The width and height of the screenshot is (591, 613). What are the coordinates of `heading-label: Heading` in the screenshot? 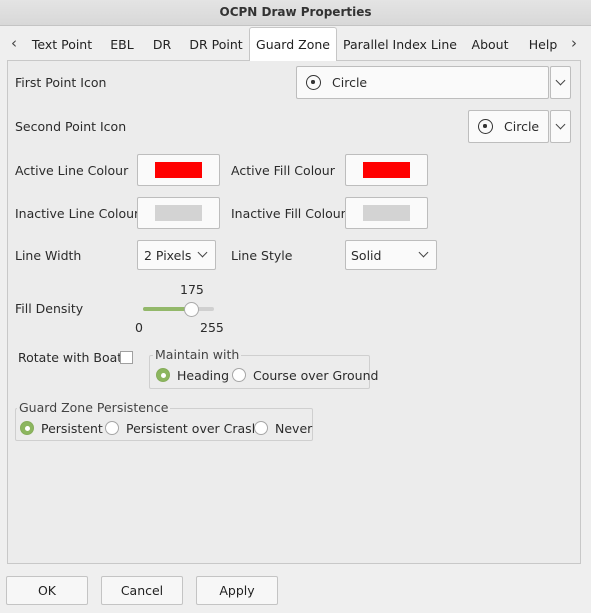 It's located at (203, 375).